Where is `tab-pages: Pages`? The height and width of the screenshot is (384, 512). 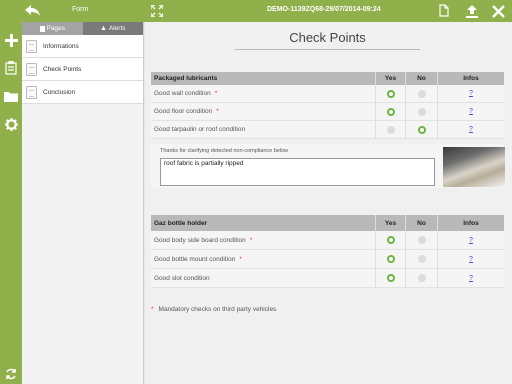
tab-pages: Pages is located at coordinates (52, 28).